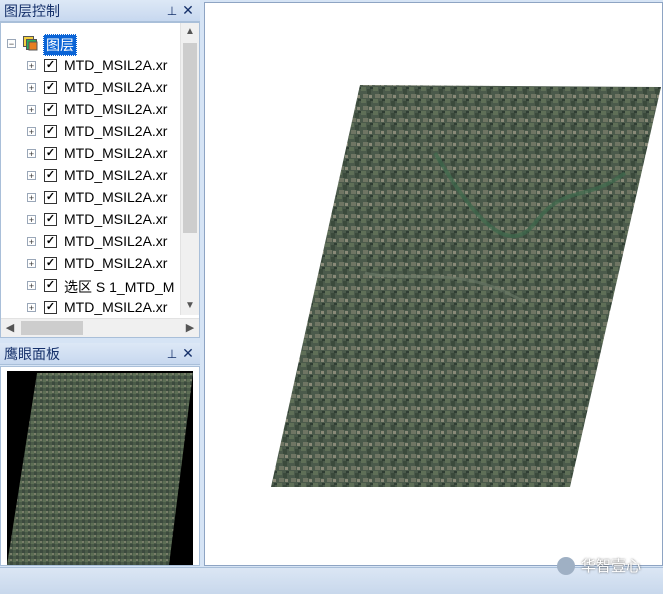  I want to click on tree-vertical-scrollbar: ▲ ▼, so click(189, 169).